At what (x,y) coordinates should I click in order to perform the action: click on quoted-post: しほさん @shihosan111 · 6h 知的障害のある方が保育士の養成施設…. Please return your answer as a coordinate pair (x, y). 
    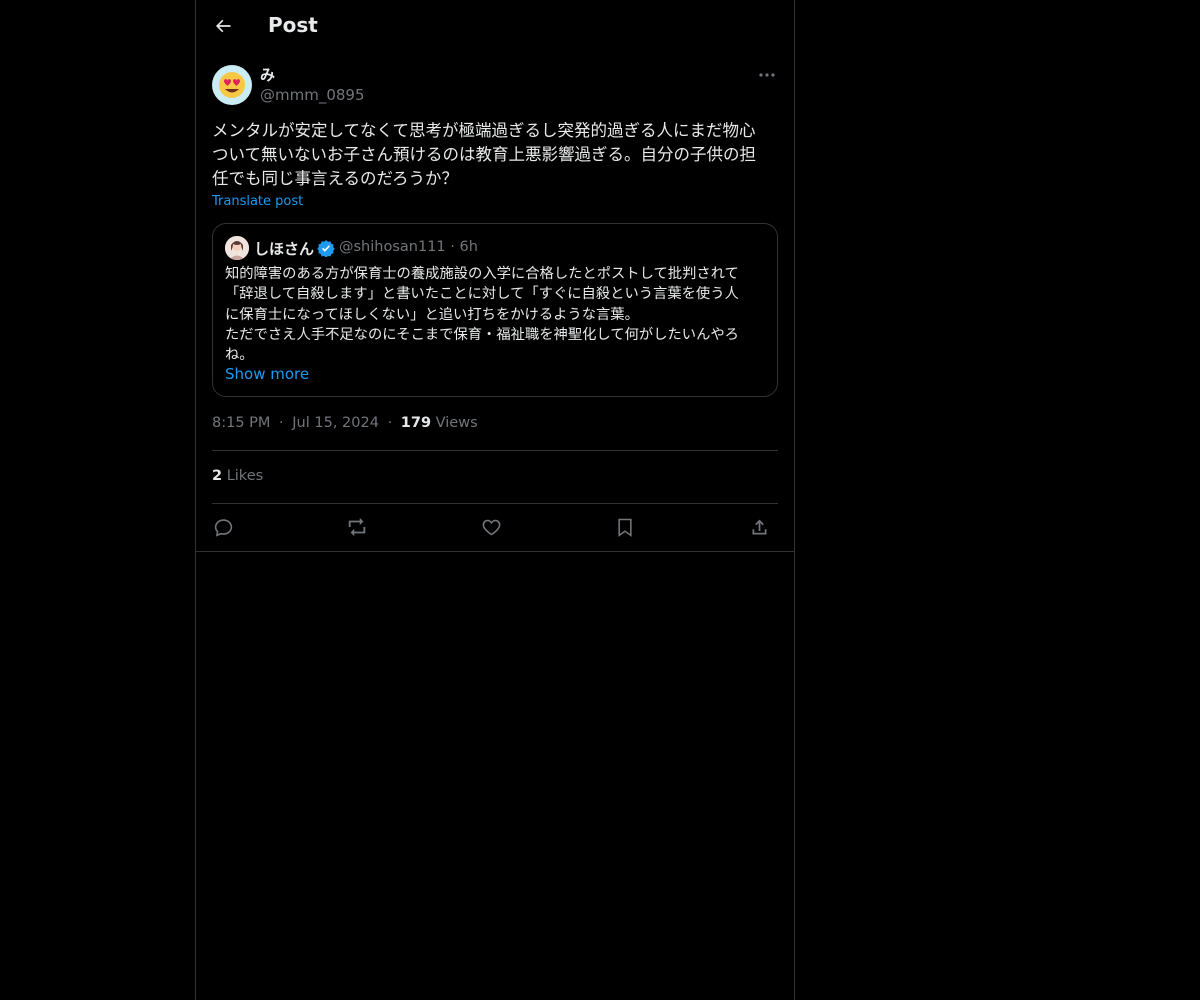
    Looking at the image, I should click on (495, 310).